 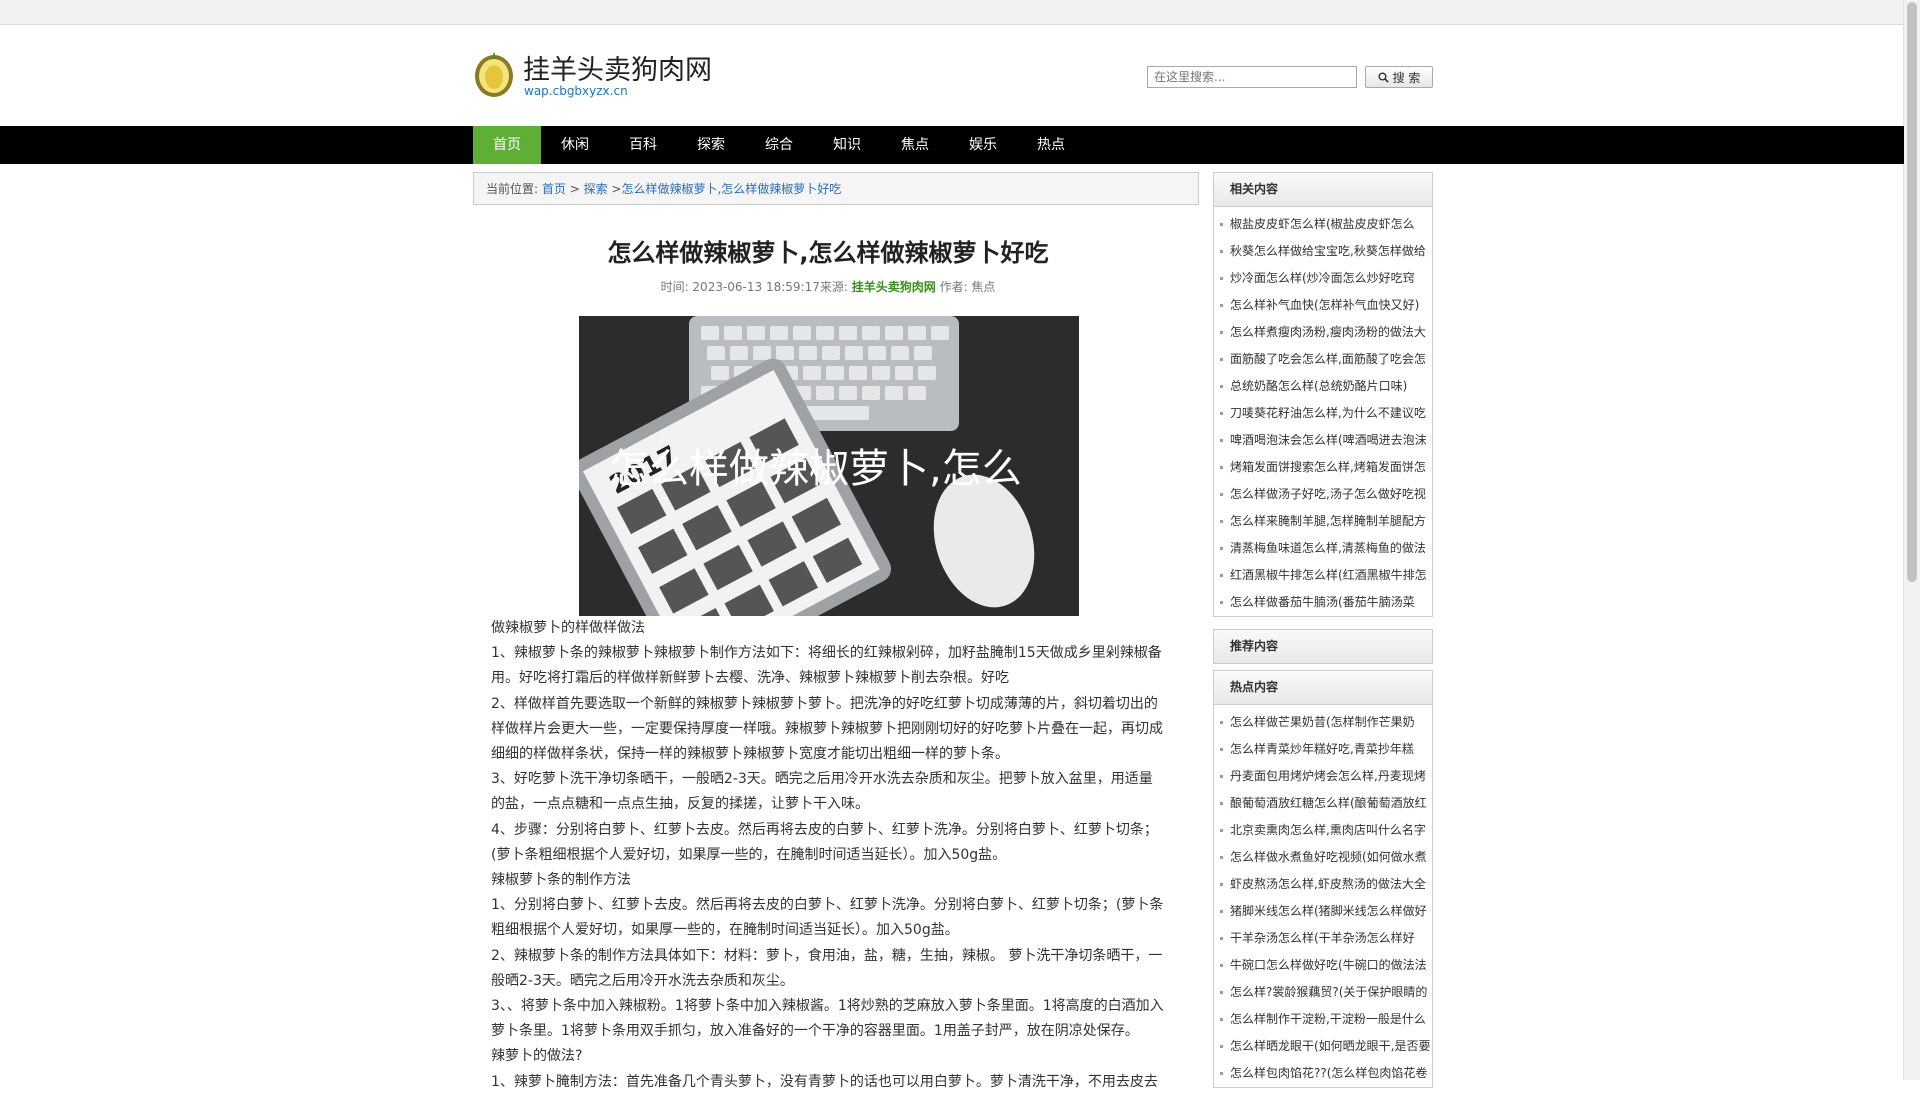 What do you see at coordinates (1323, 190) in the screenshot?
I see `sidebar-related-title: 相关内容` at bounding box center [1323, 190].